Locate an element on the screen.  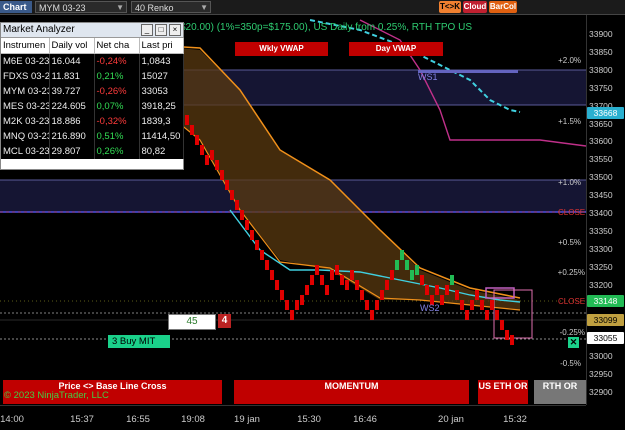
us-eth-or-label: US ETH OR is located at coordinates (503, 386).